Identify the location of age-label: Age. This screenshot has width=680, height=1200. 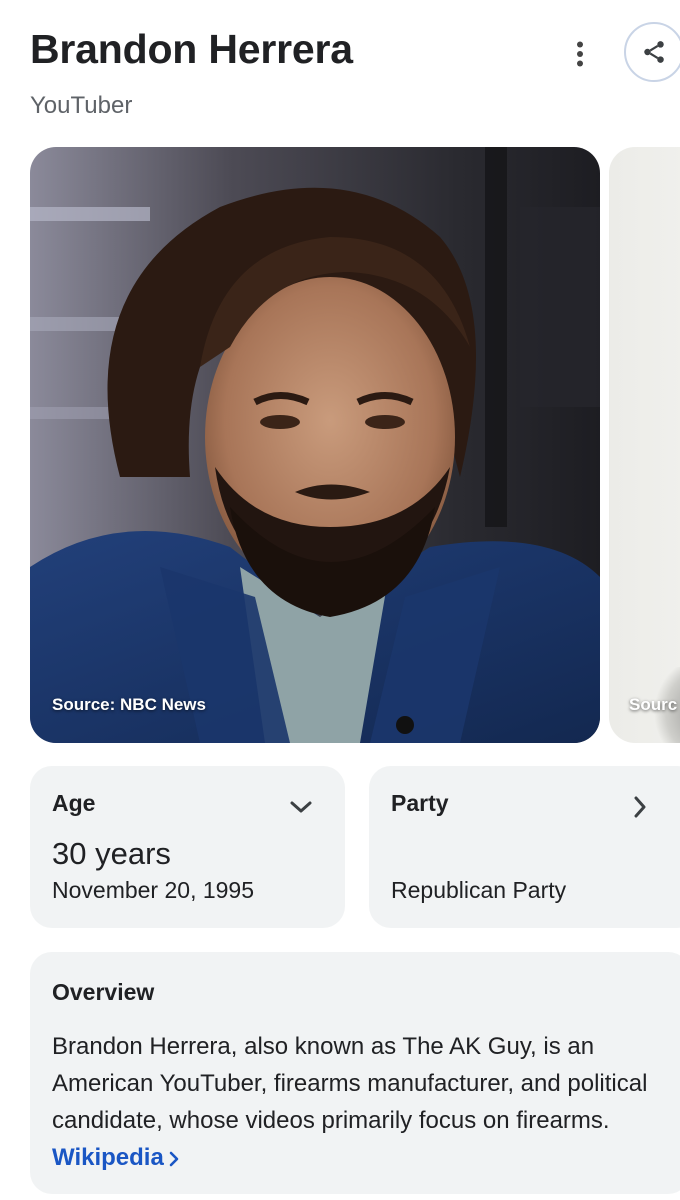
(74, 803).